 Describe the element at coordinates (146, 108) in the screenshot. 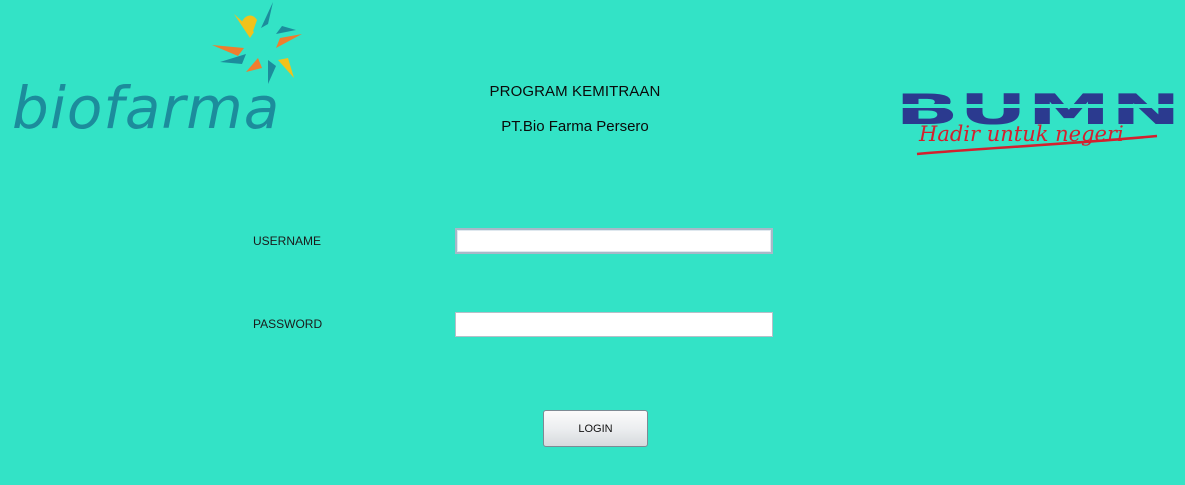

I see `biofarma-wordmark: biofarma` at that location.